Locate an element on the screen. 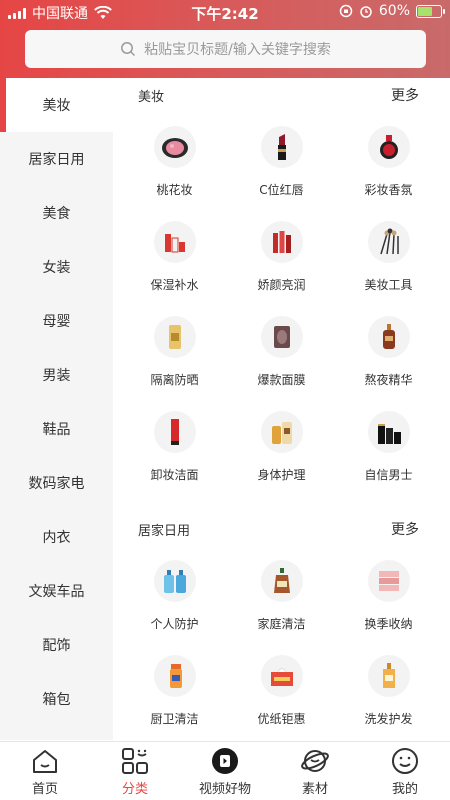 This screenshot has width=450, height=800. category-tile: 家庭清洁 is located at coordinates (281, 593).